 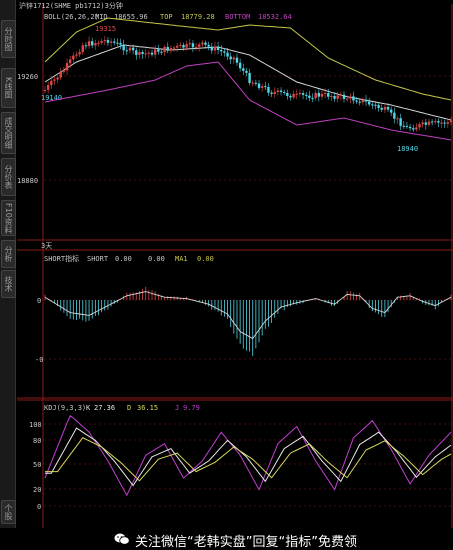 I want to click on sidebar-tab: K线图, so click(x=8, y=88).